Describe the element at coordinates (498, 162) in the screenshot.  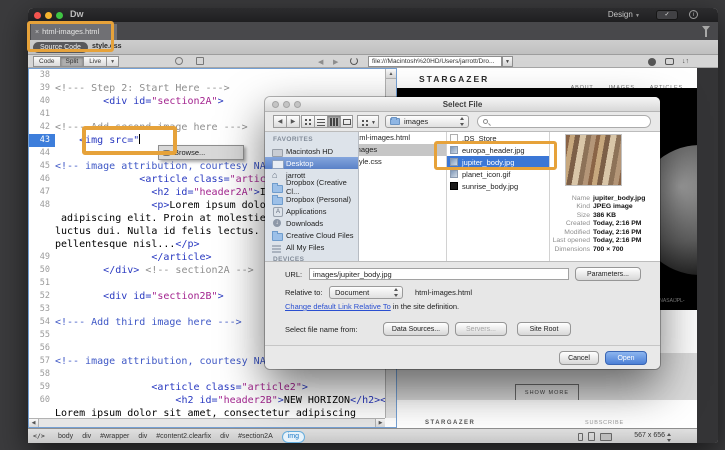
I see `file-item: jupiter_body.jpg` at that location.